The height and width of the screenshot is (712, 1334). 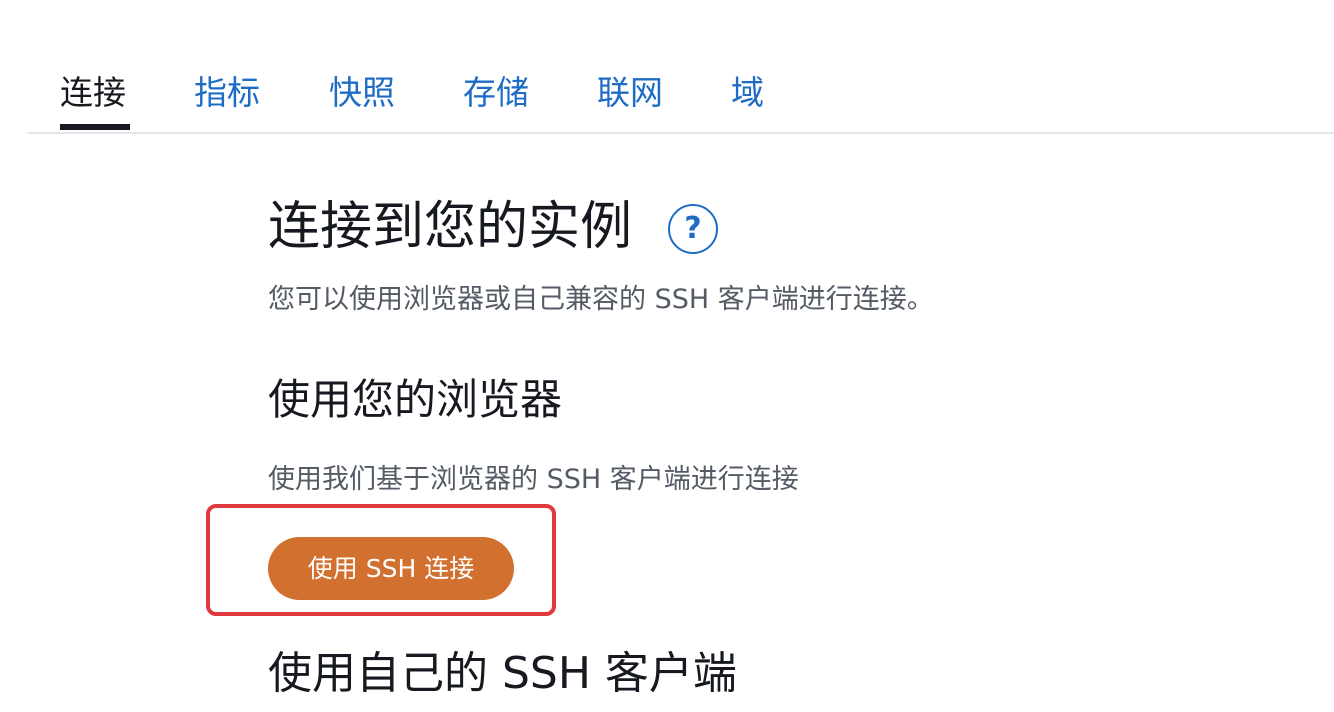 What do you see at coordinates (747, 93) in the screenshot?
I see `tab-domains: 域` at bounding box center [747, 93].